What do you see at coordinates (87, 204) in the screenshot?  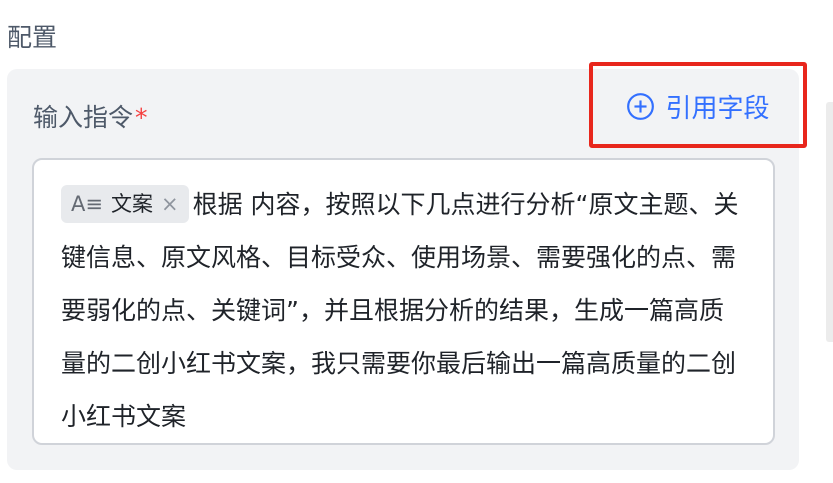 I see `text-field-icon: A≡` at bounding box center [87, 204].